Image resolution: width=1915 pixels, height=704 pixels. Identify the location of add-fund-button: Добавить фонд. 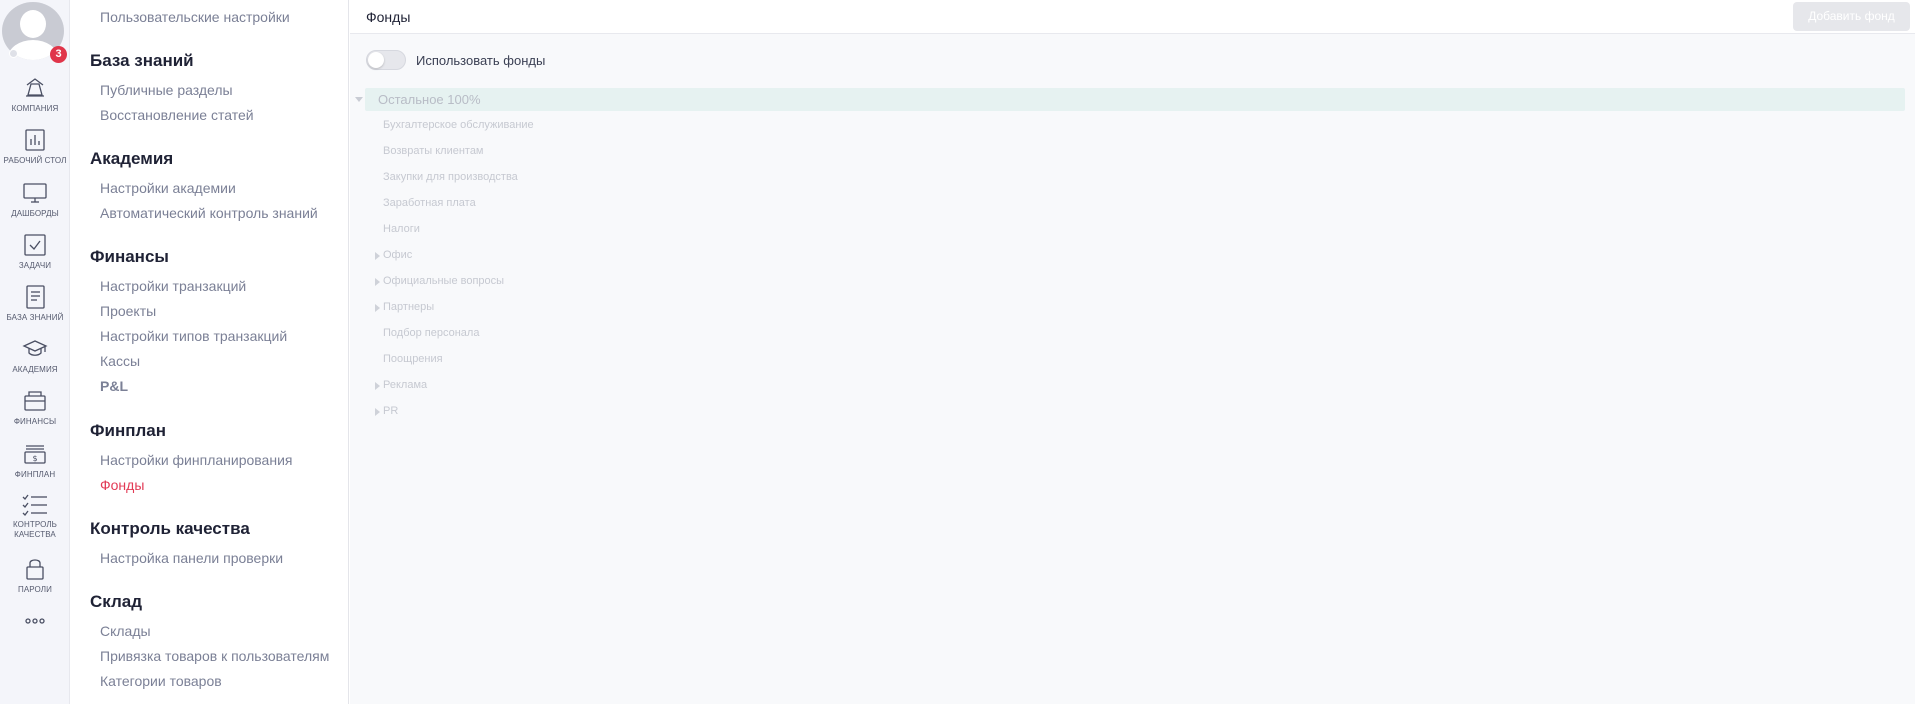
(1851, 16).